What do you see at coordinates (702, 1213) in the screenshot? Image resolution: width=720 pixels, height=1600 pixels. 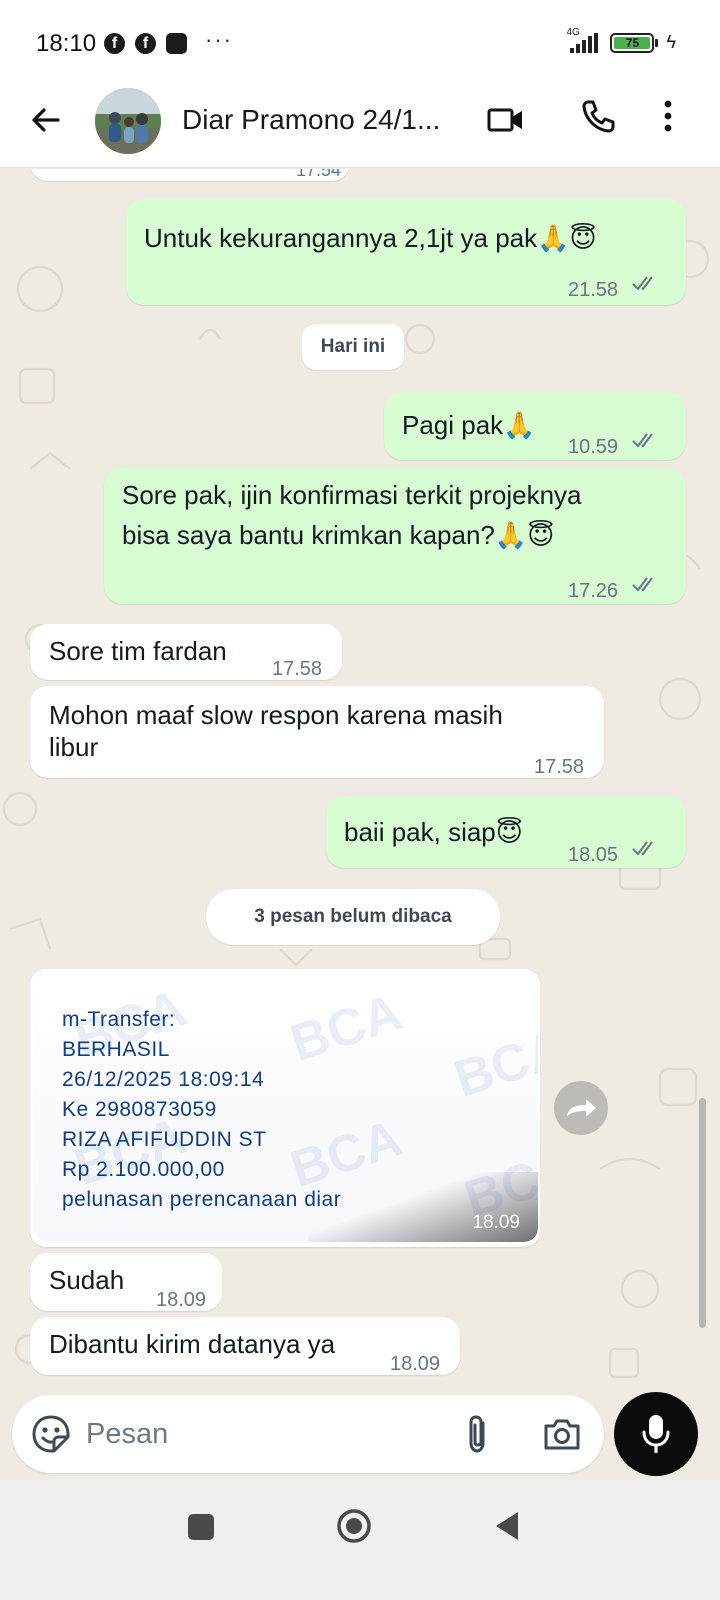 I see `scrollbar-thumb` at bounding box center [702, 1213].